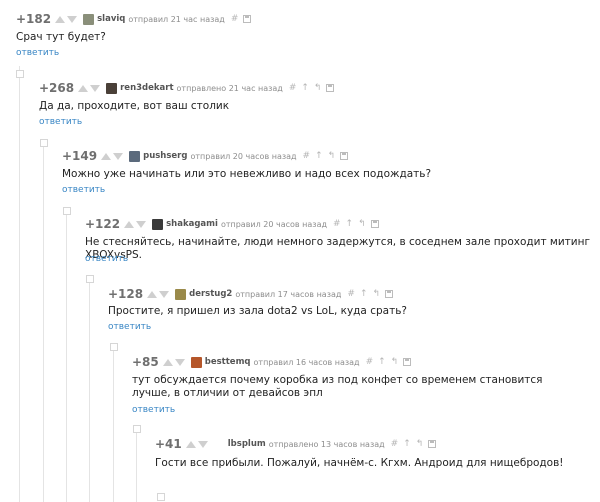  What do you see at coordinates (327, 444) in the screenshot?
I see `timestamp: отправлено 13 часов назад` at bounding box center [327, 444].